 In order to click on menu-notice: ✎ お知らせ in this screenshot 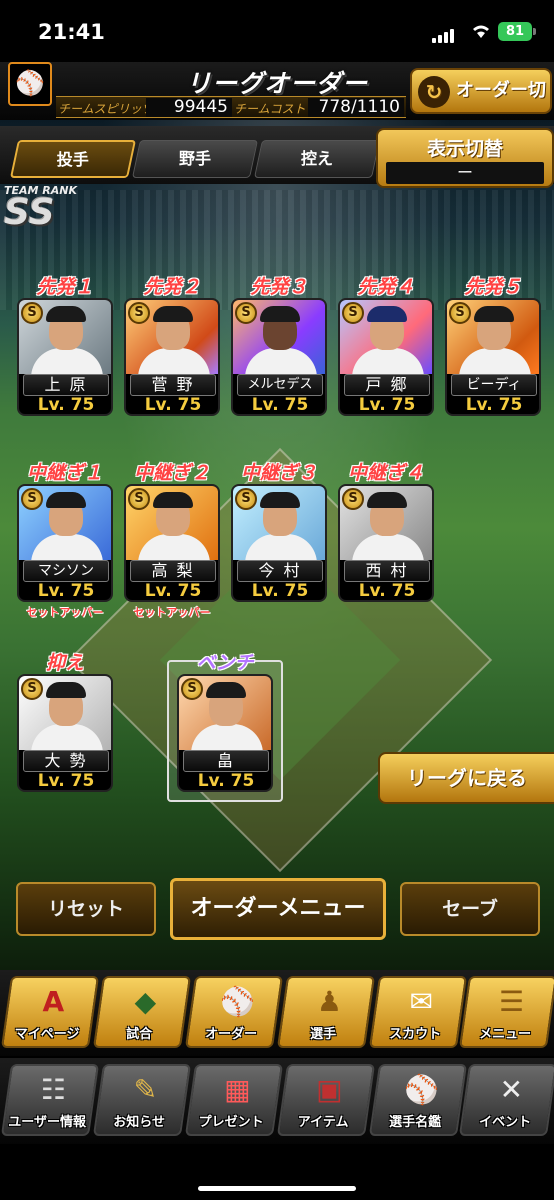, I will do `click(142, 1100)`.